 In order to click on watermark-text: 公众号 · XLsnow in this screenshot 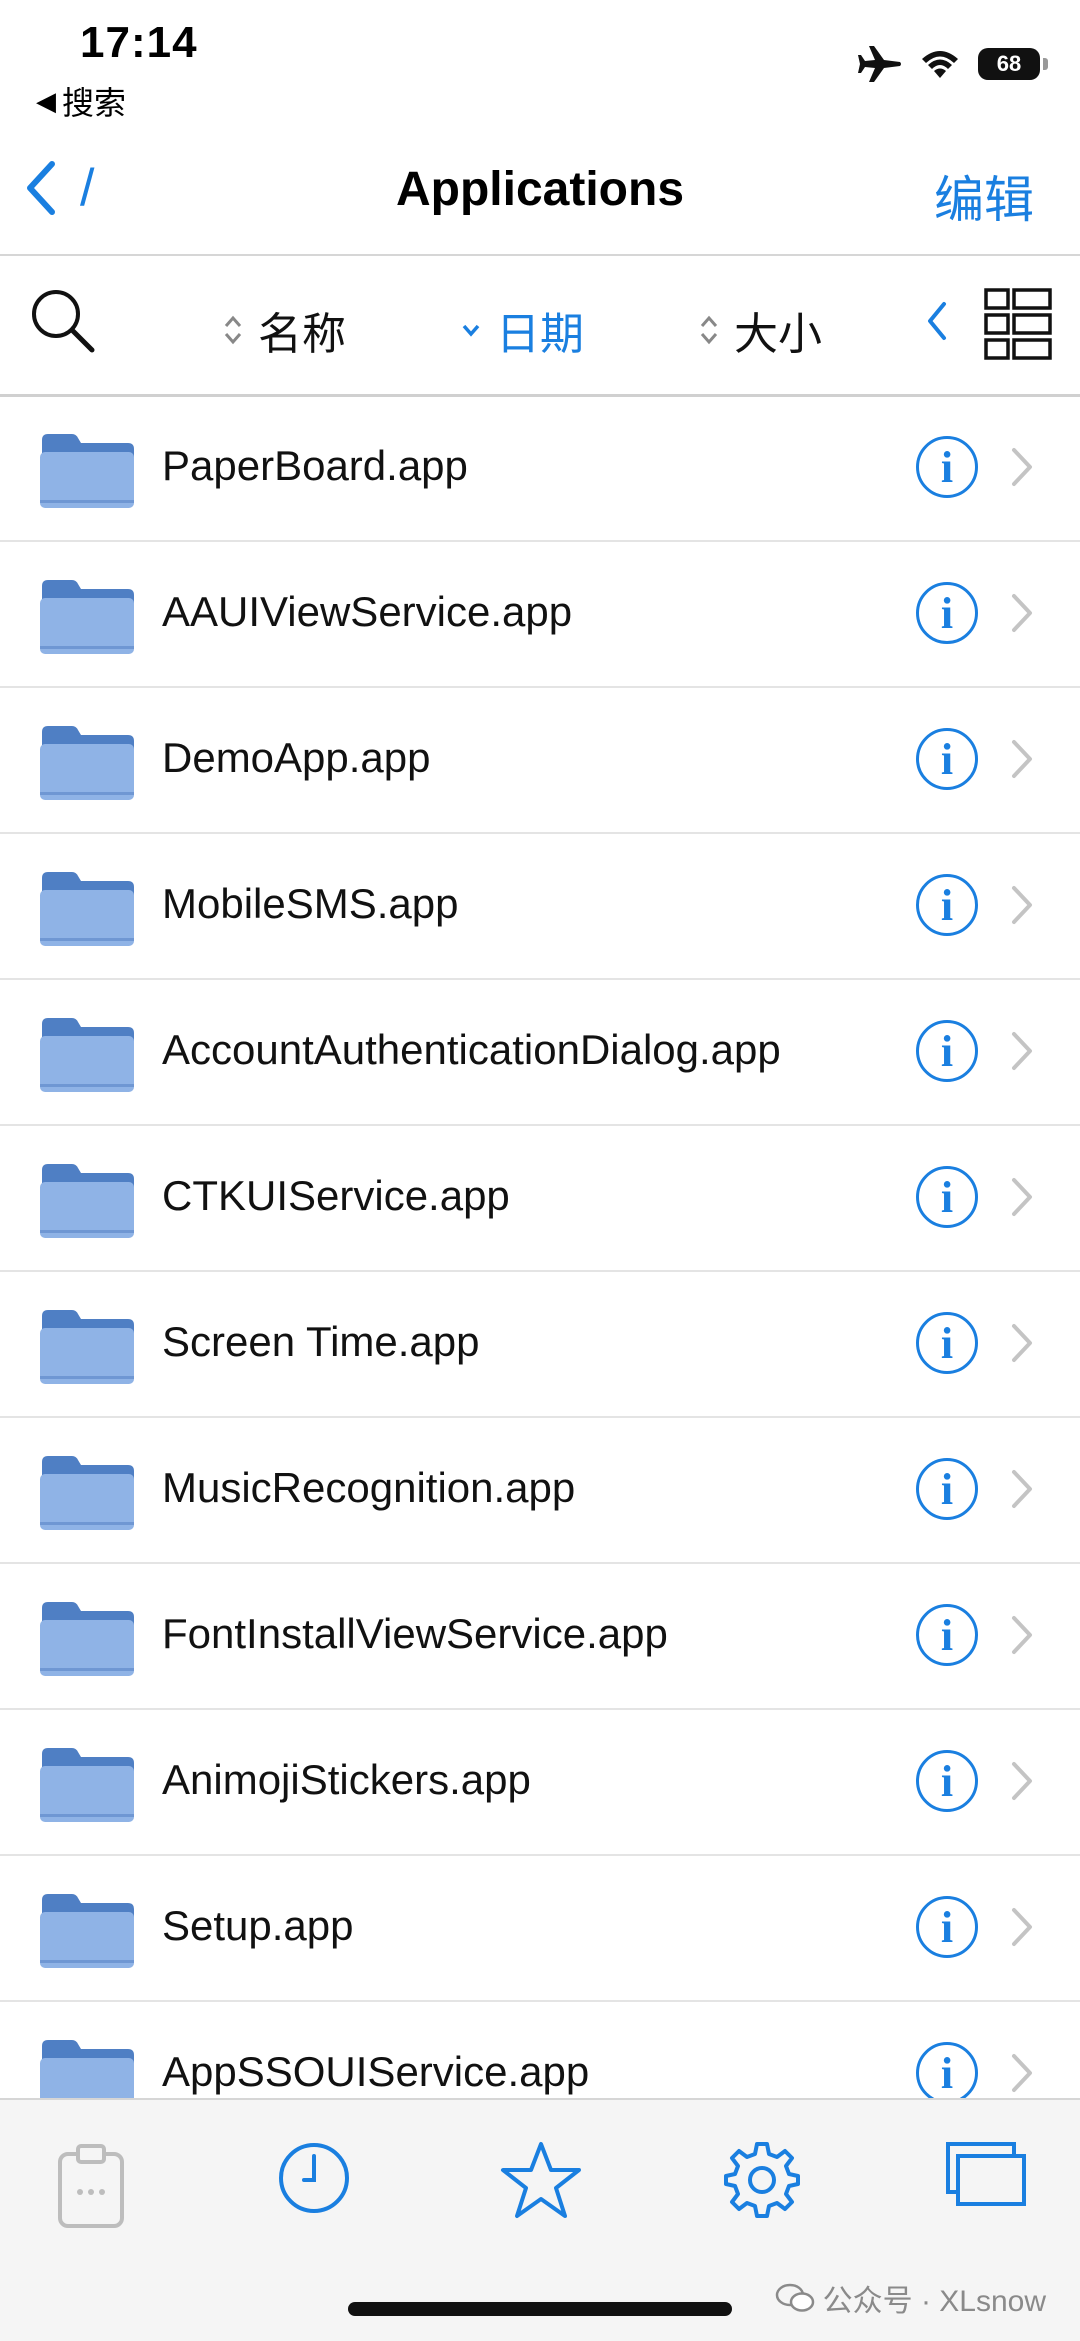, I will do `click(934, 2301)`.